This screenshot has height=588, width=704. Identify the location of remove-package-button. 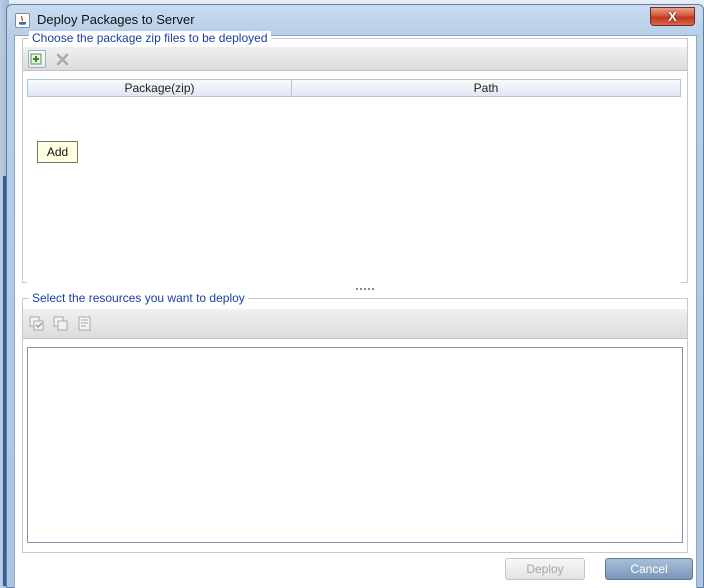
(62, 59).